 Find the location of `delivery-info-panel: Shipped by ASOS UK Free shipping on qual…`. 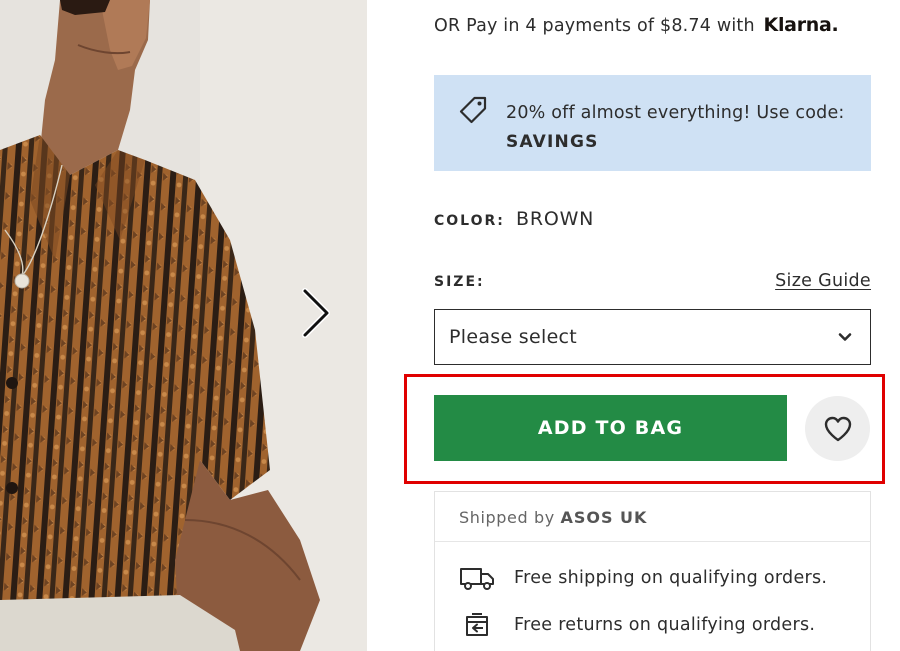

delivery-info-panel: Shipped by ASOS UK Free shipping on qual… is located at coordinates (652, 571).